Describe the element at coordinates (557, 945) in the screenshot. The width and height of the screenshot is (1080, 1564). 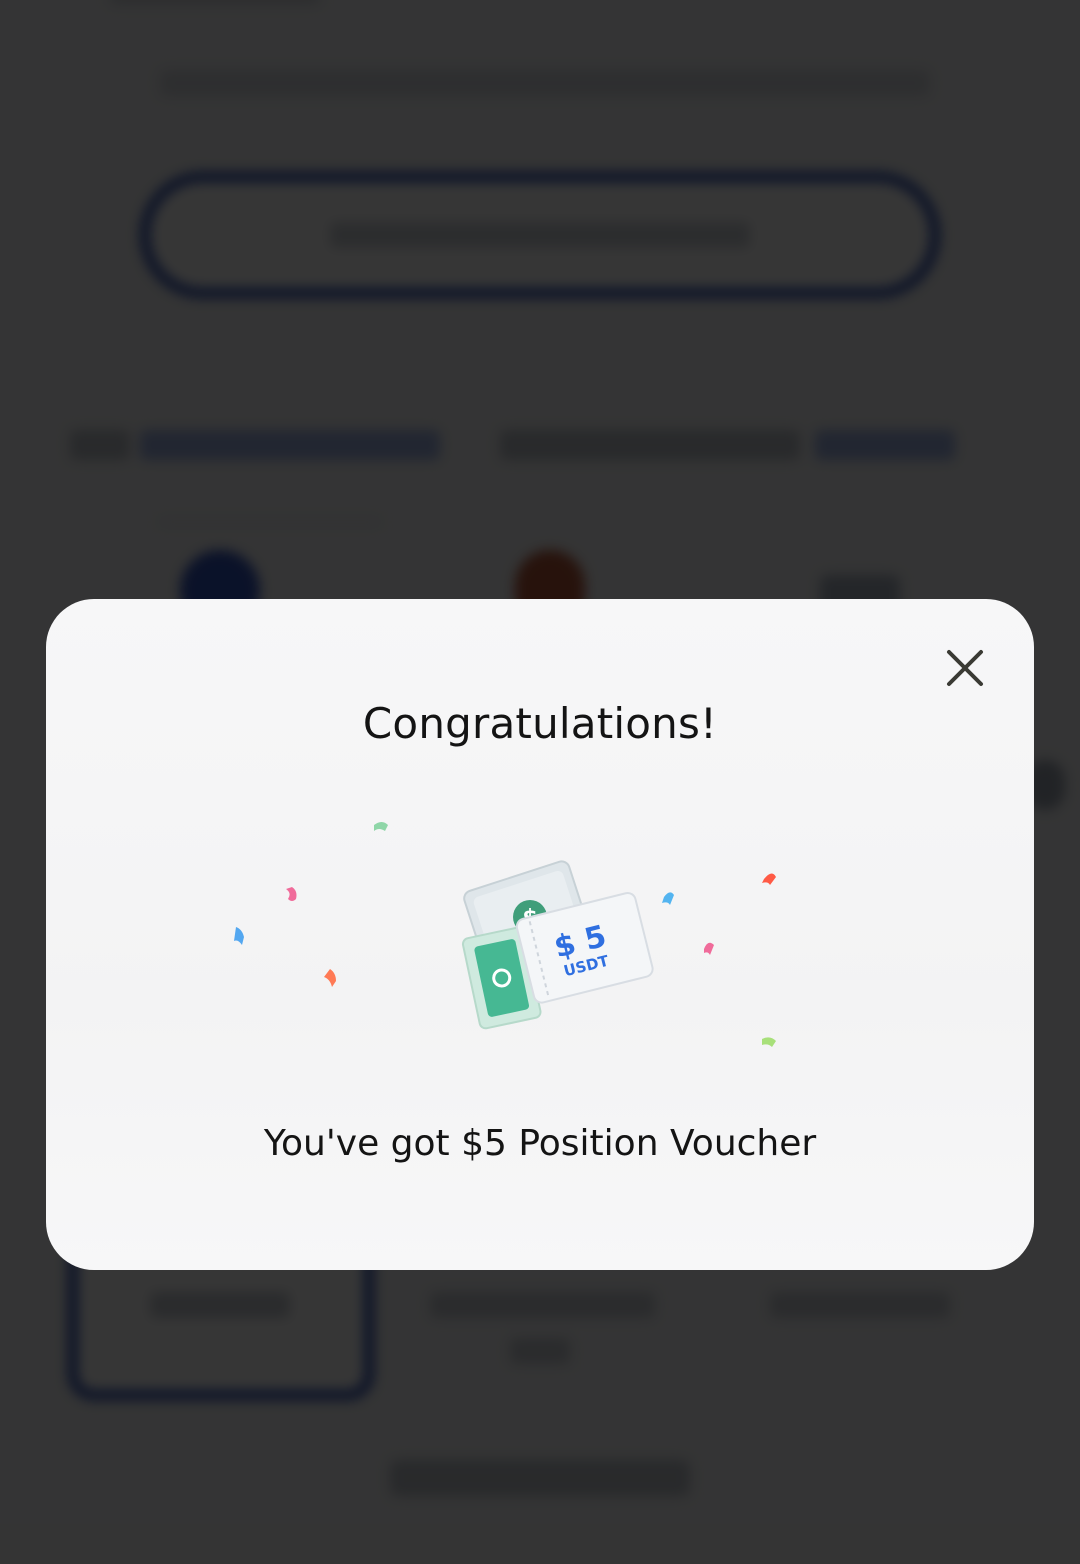
I see `voucher-stack: $ $ 5 USDT` at that location.